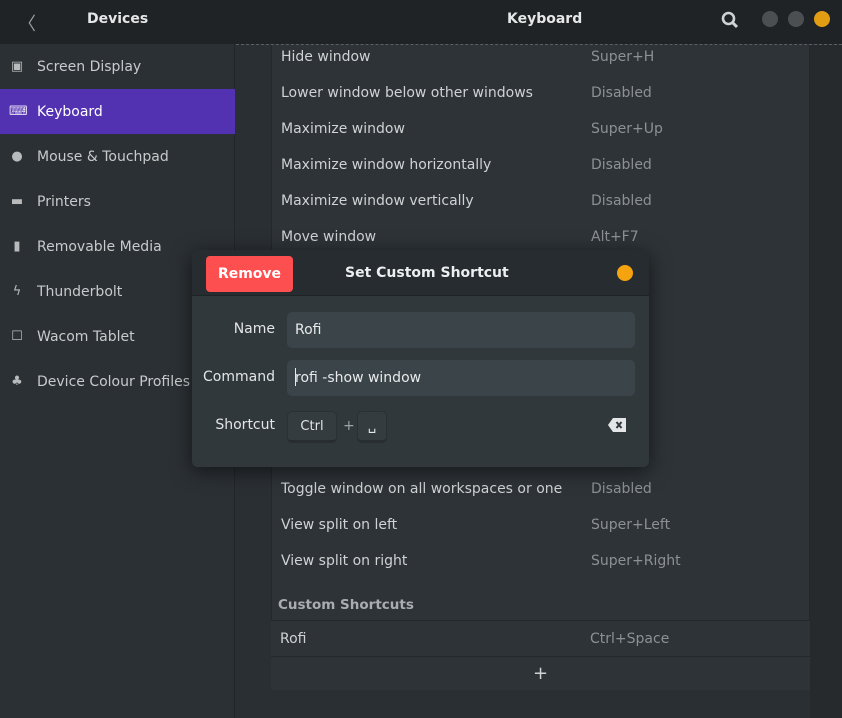 This screenshot has width=842, height=718. What do you see at coordinates (540, 638) in the screenshot?
I see `custom-shortcut-row: Rofi Ctrl+Space` at bounding box center [540, 638].